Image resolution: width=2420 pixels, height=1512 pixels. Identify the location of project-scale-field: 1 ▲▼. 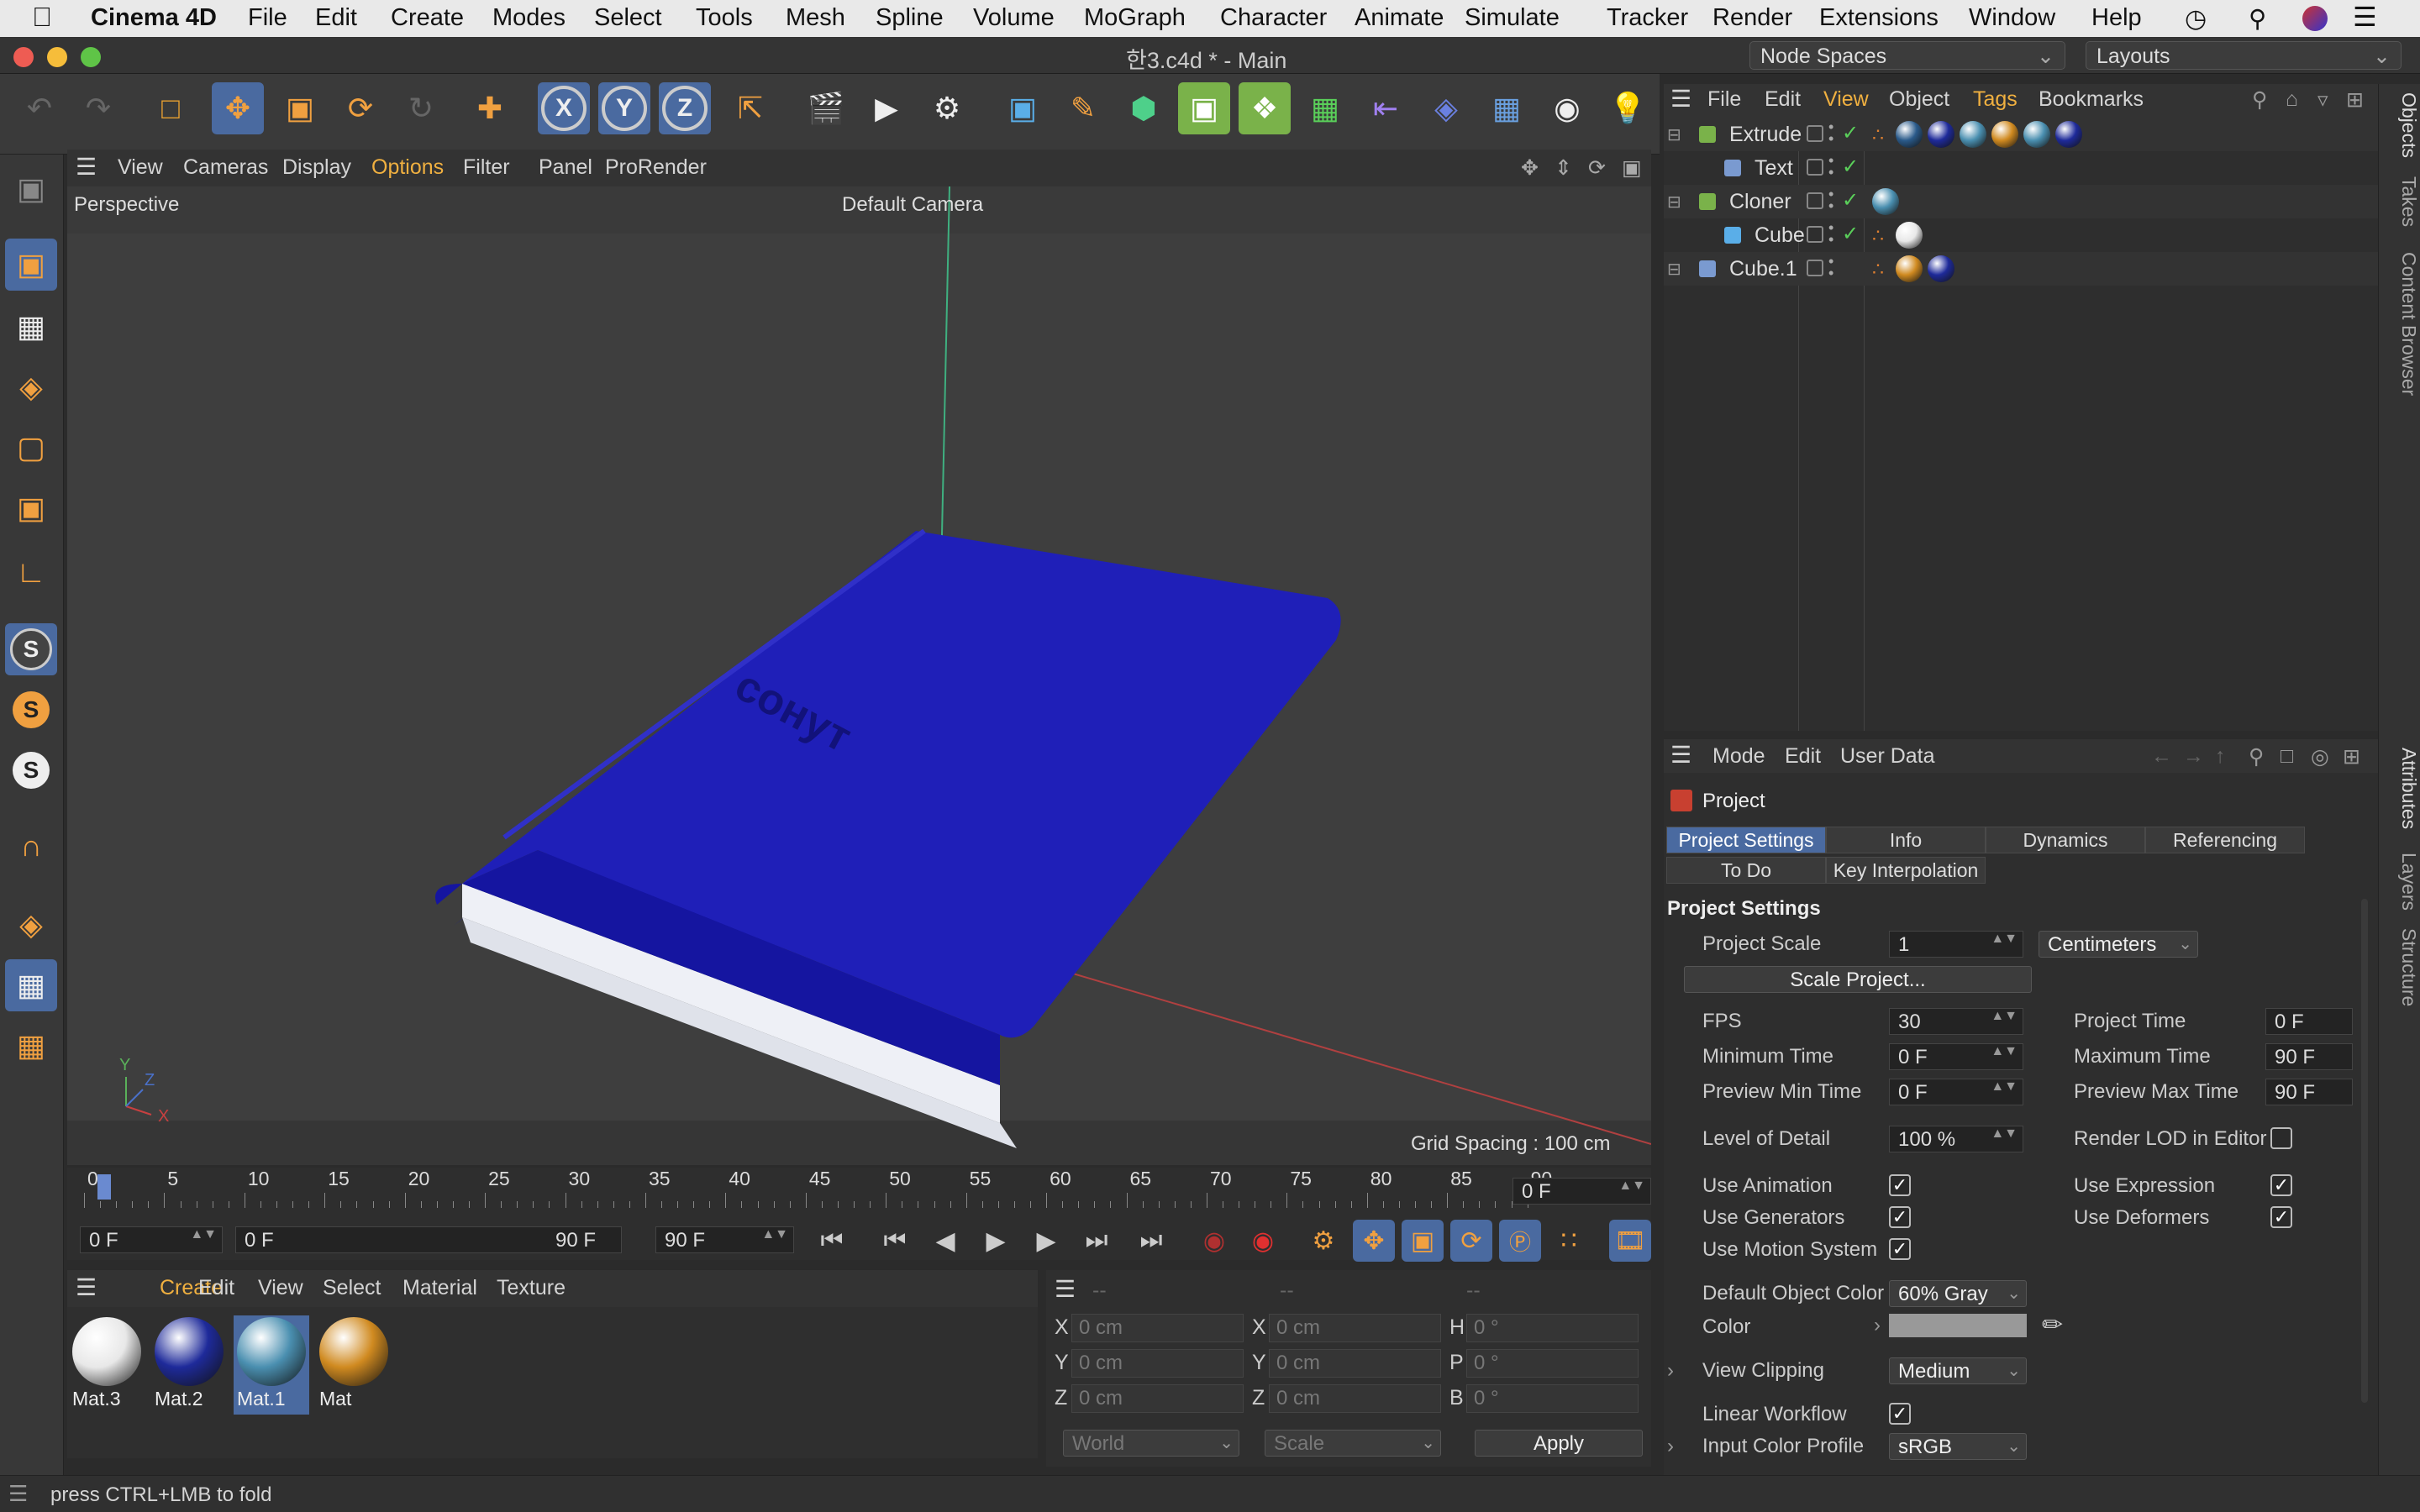
(1956, 944).